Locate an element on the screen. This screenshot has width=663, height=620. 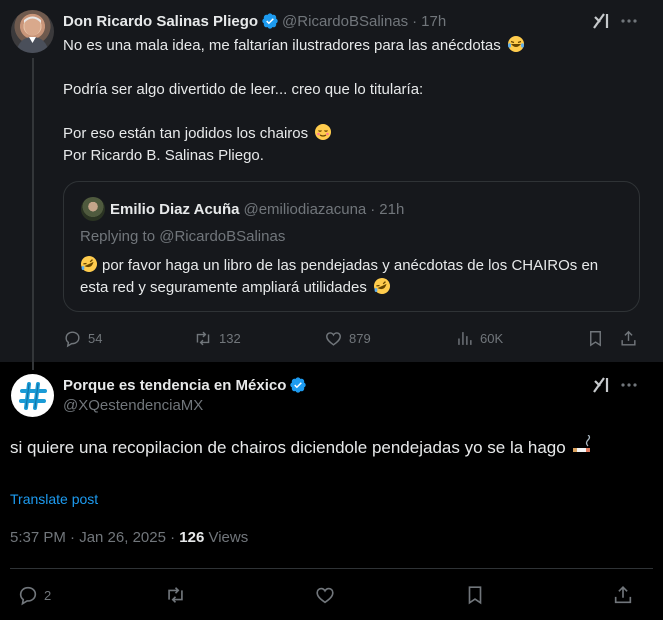
relieved-emoji-icon is located at coordinates (323, 132).